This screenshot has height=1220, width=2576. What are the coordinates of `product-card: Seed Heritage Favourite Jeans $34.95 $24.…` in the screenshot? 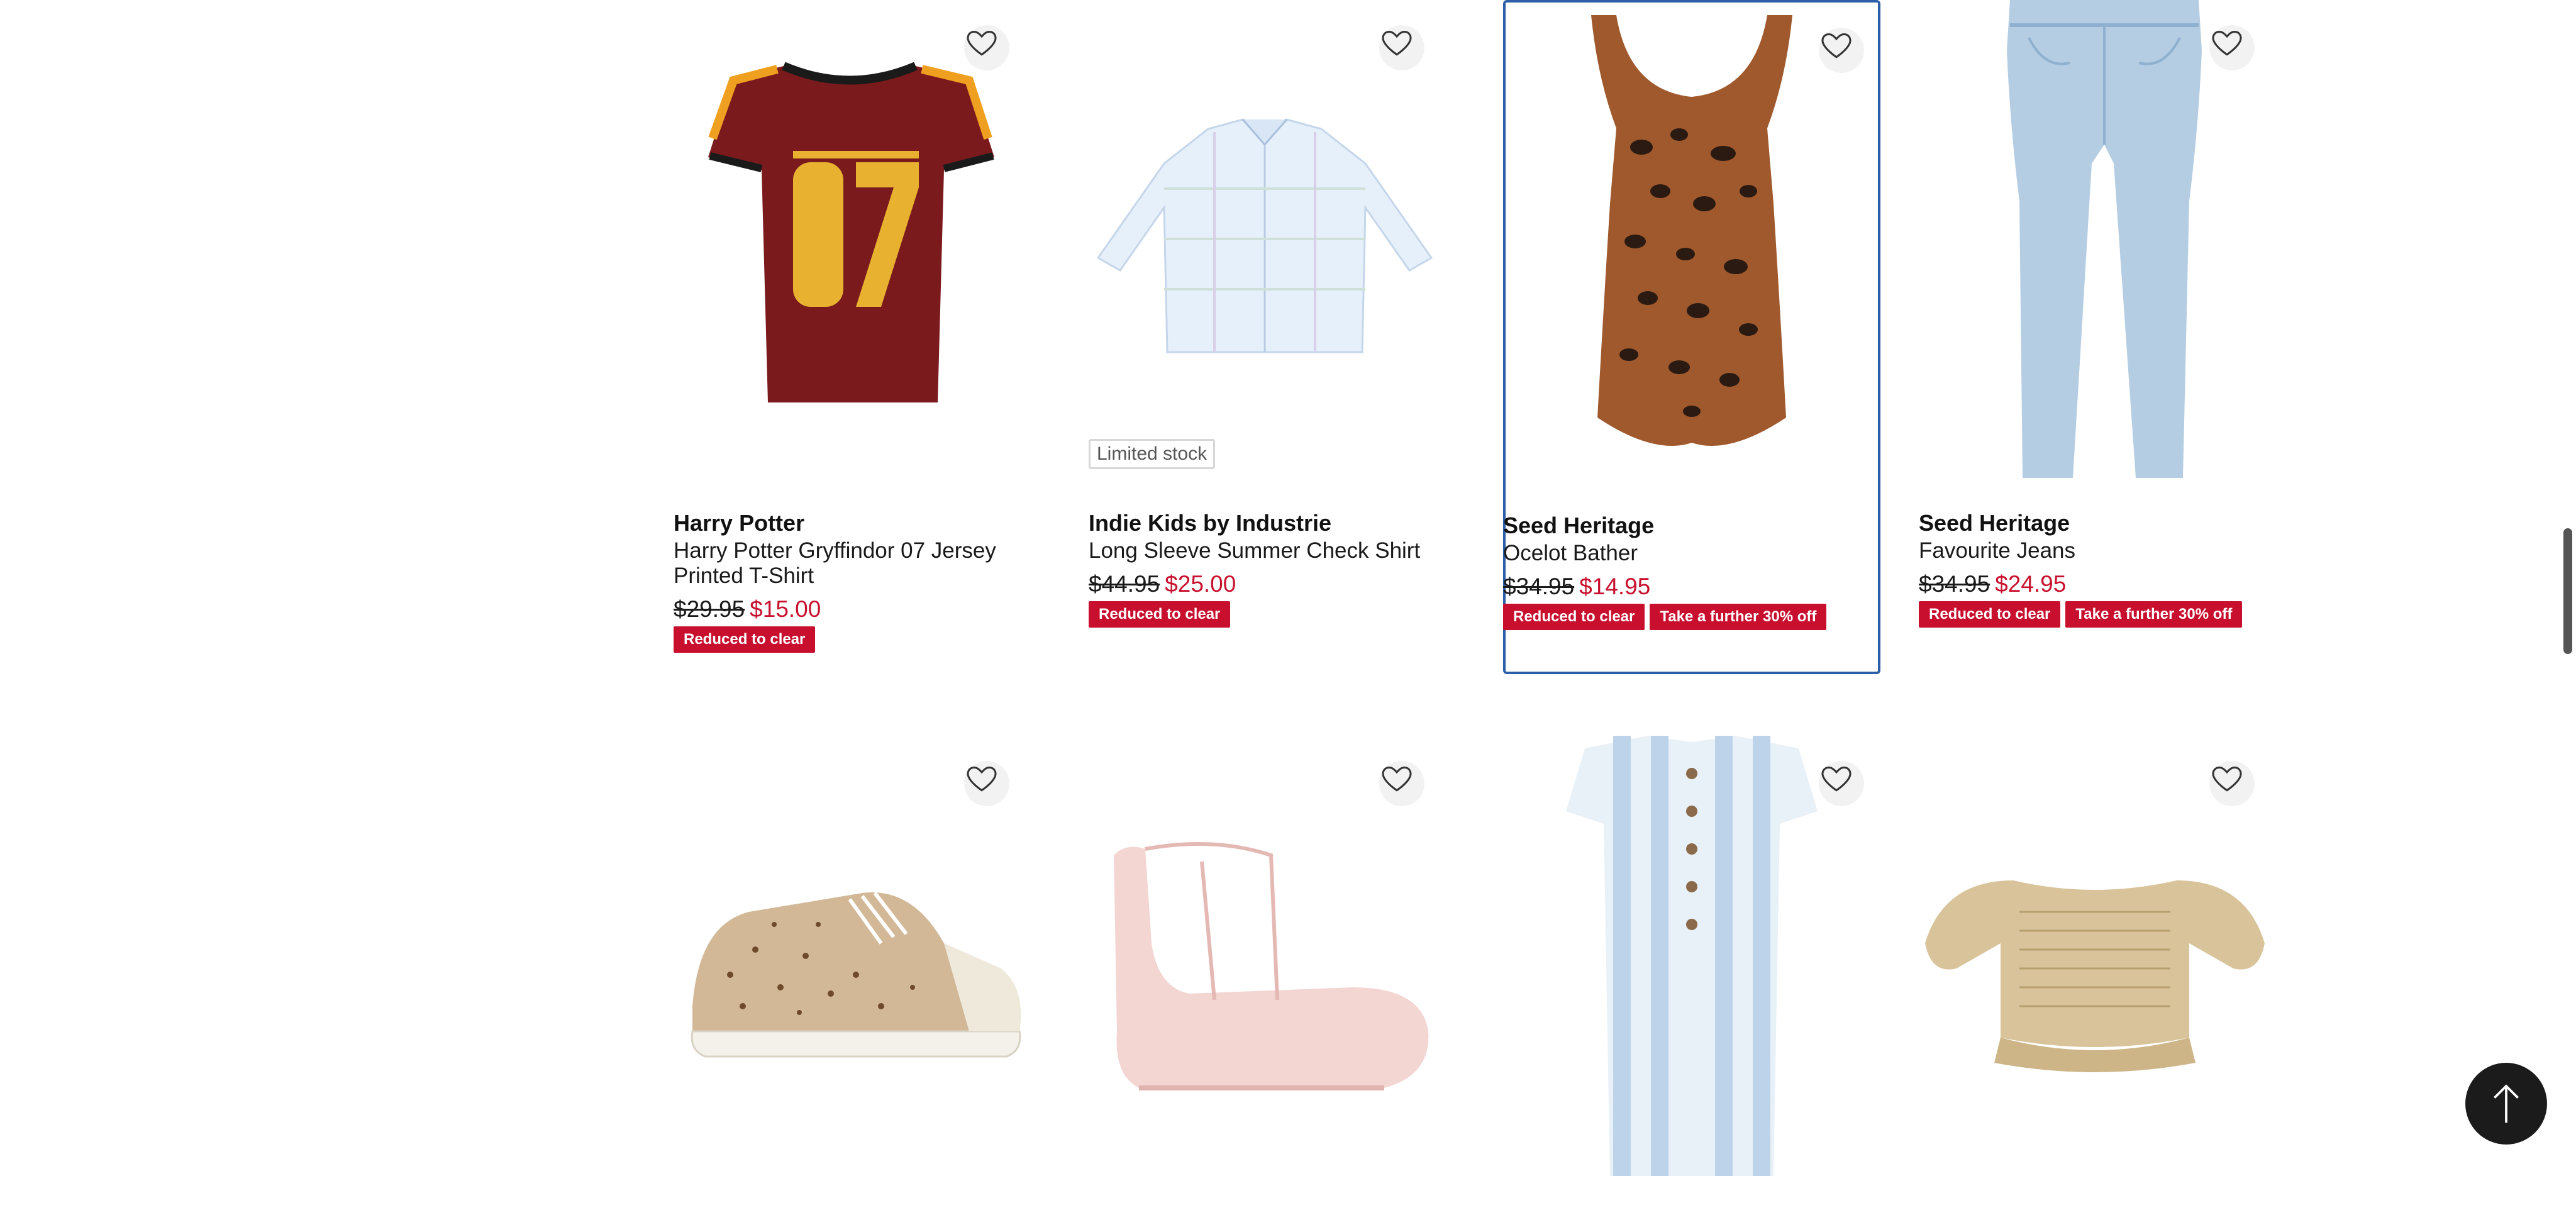 It's located at (2092, 339).